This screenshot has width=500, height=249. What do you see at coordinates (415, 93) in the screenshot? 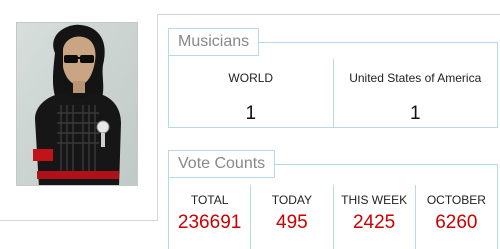
I see `musicians-col-country: United States of America 1` at bounding box center [415, 93].